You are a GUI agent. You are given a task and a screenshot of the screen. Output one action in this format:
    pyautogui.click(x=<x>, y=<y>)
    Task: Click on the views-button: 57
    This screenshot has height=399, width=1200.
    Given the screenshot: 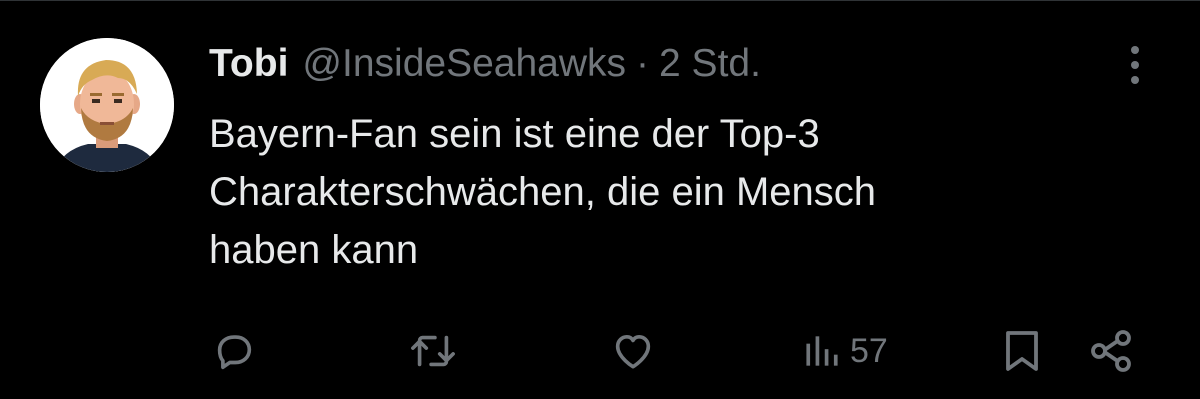 What is the action you would take?
    pyautogui.click(x=845, y=351)
    